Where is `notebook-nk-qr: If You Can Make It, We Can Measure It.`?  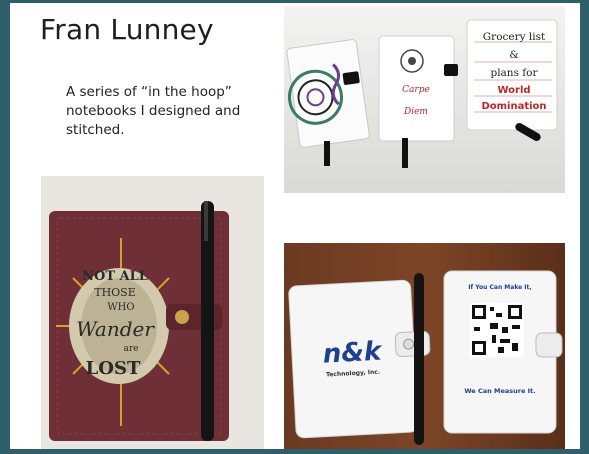 notebook-nk-qr: If You Can Make It, We Can Measure It. is located at coordinates (503, 352).